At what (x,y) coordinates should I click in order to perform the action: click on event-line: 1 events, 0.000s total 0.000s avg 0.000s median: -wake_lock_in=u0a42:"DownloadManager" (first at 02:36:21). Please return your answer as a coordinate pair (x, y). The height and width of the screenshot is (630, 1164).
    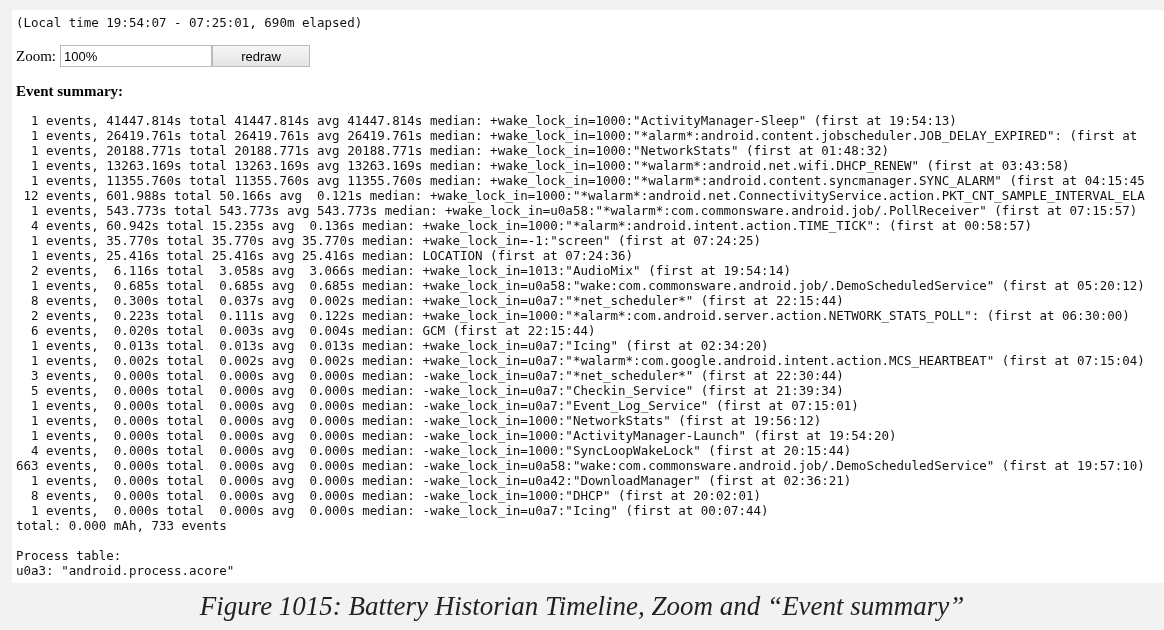
    Looking at the image, I should click on (441, 480).